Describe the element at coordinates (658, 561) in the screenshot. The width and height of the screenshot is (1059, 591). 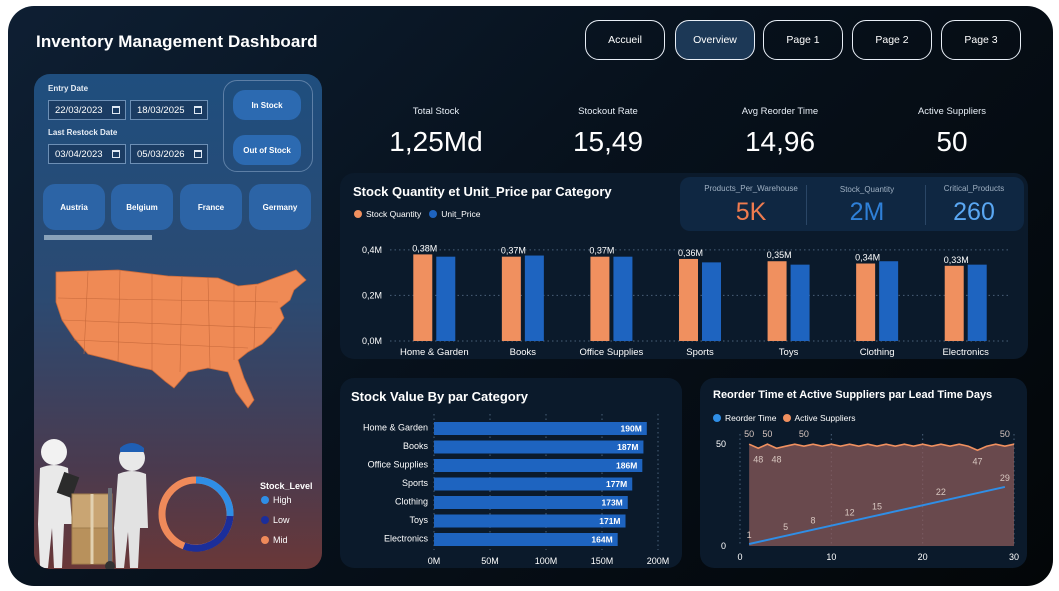
I see `x-tick-label: 200M` at that location.